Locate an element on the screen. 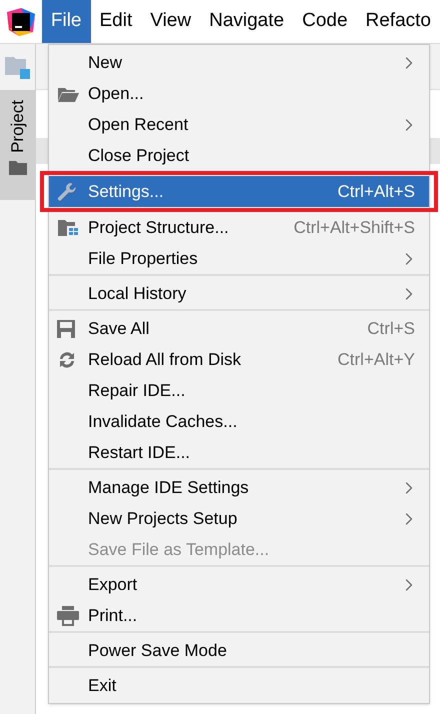 Image resolution: width=440 pixels, height=714 pixels. side-tab-label: Project is located at coordinates (17, 126).